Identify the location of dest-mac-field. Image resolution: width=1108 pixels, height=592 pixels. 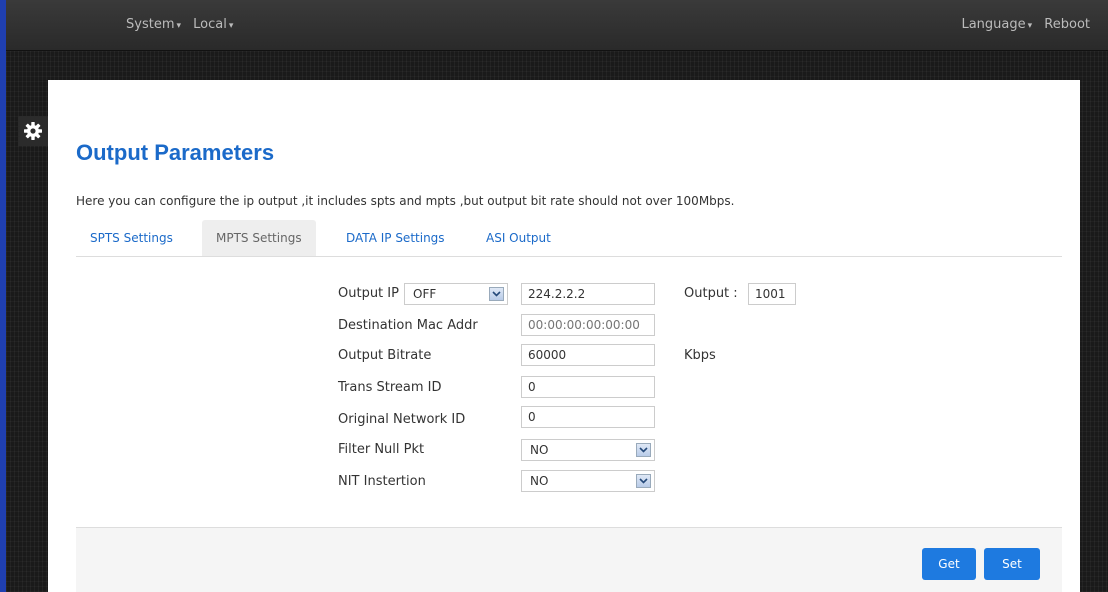
(588, 325).